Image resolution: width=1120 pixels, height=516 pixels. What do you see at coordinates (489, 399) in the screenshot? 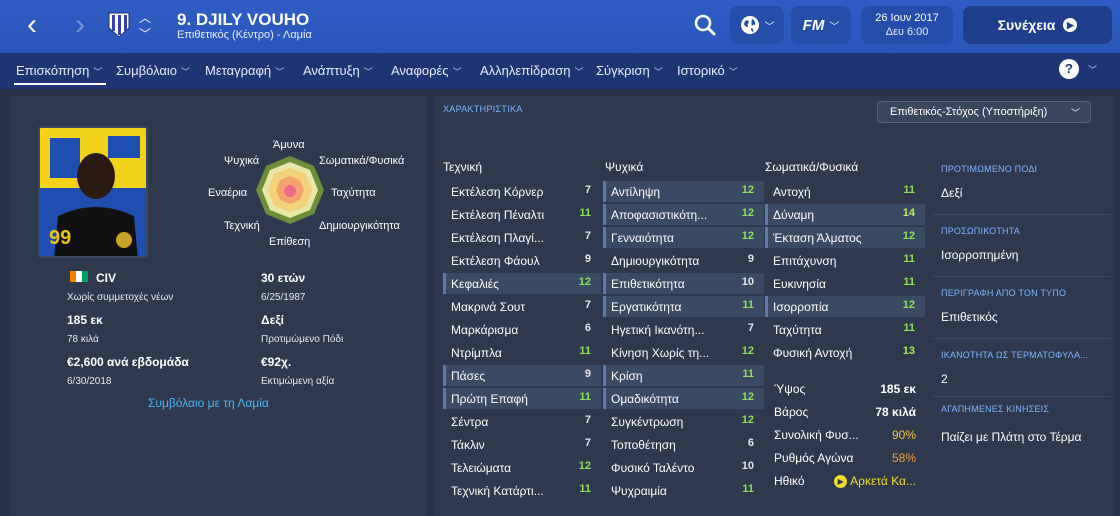
I see `technical-attribute-name: Πρώτη Επαφή` at bounding box center [489, 399].